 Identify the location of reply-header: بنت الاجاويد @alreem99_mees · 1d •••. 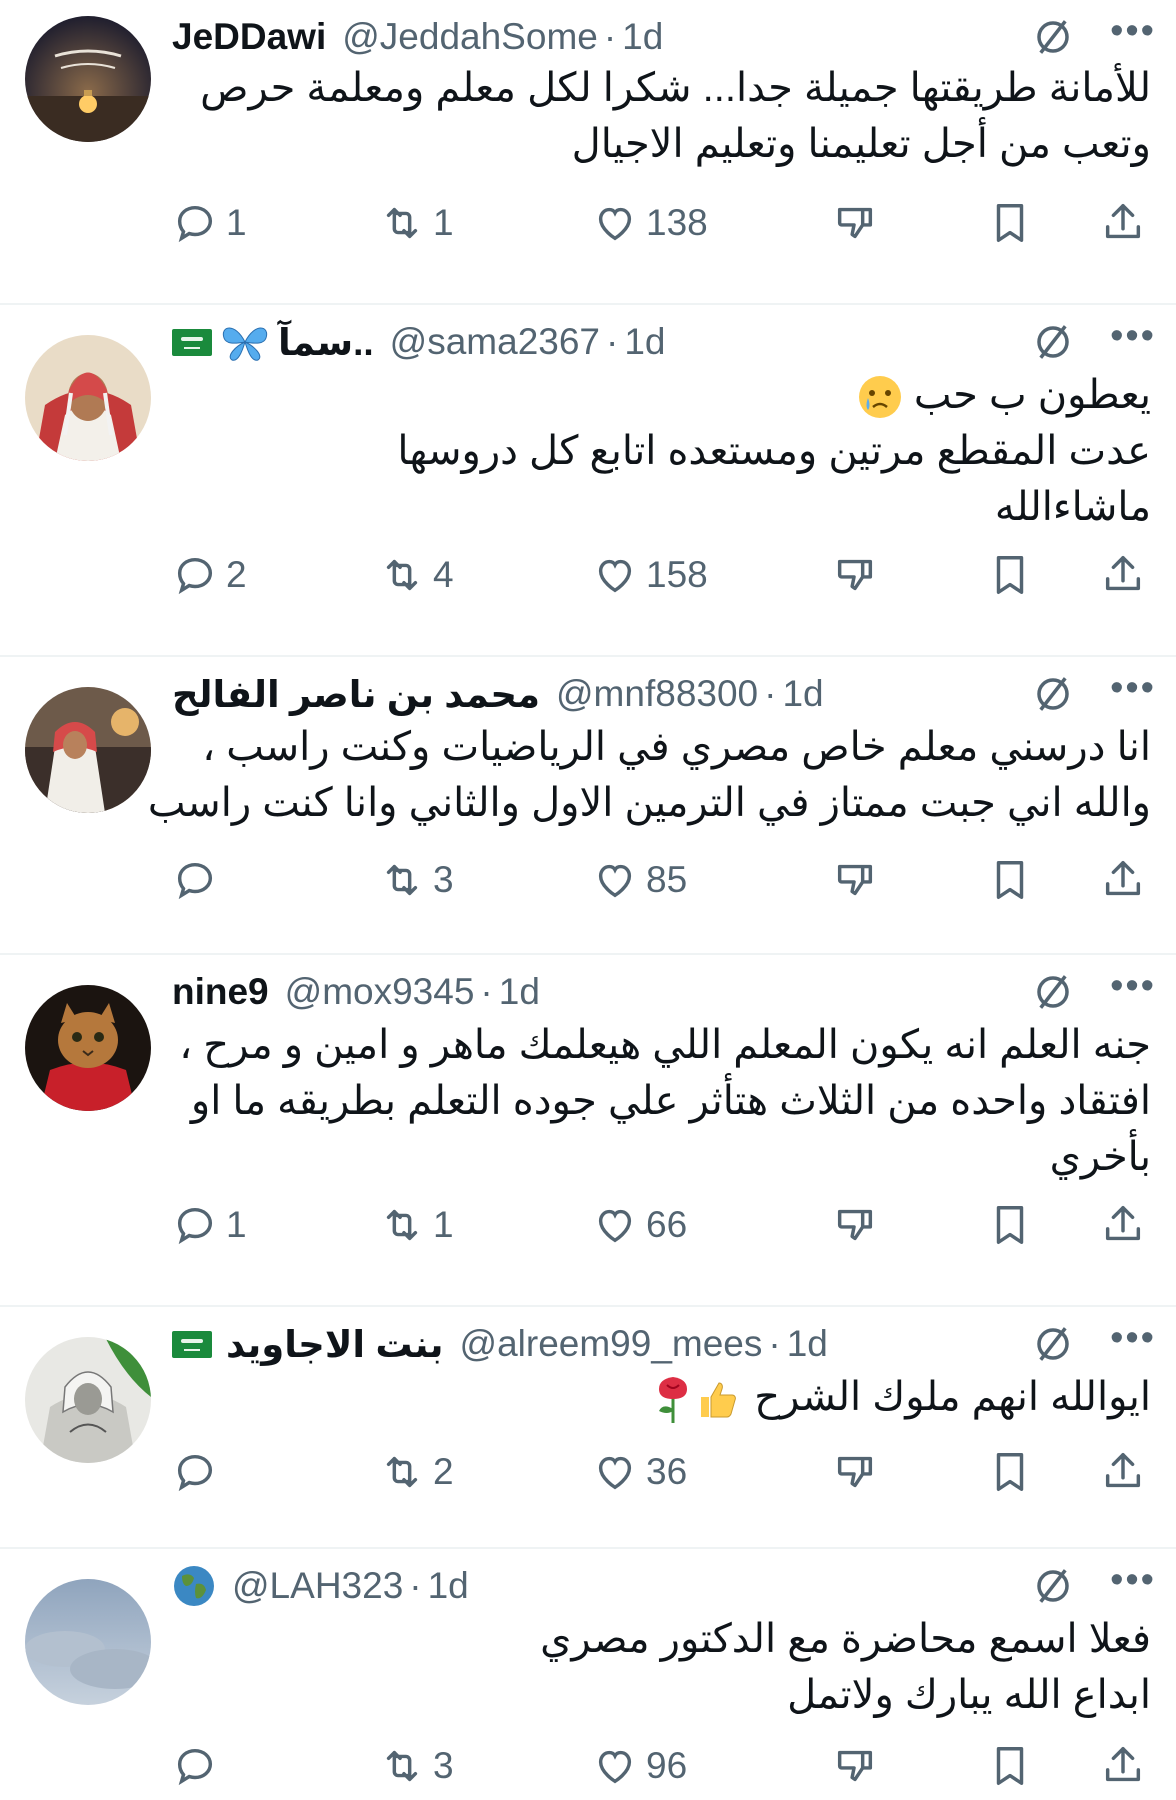
(664, 1343).